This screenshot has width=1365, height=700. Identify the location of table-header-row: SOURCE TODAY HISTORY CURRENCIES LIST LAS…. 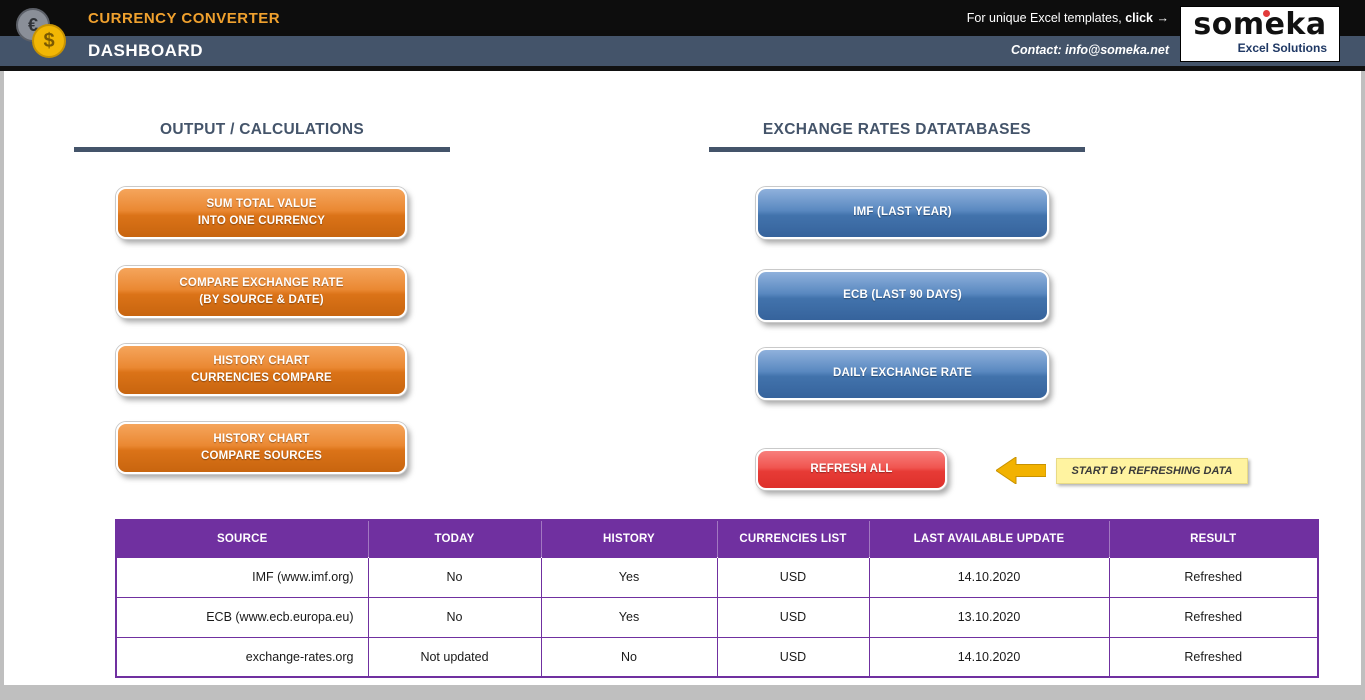
(717, 538).